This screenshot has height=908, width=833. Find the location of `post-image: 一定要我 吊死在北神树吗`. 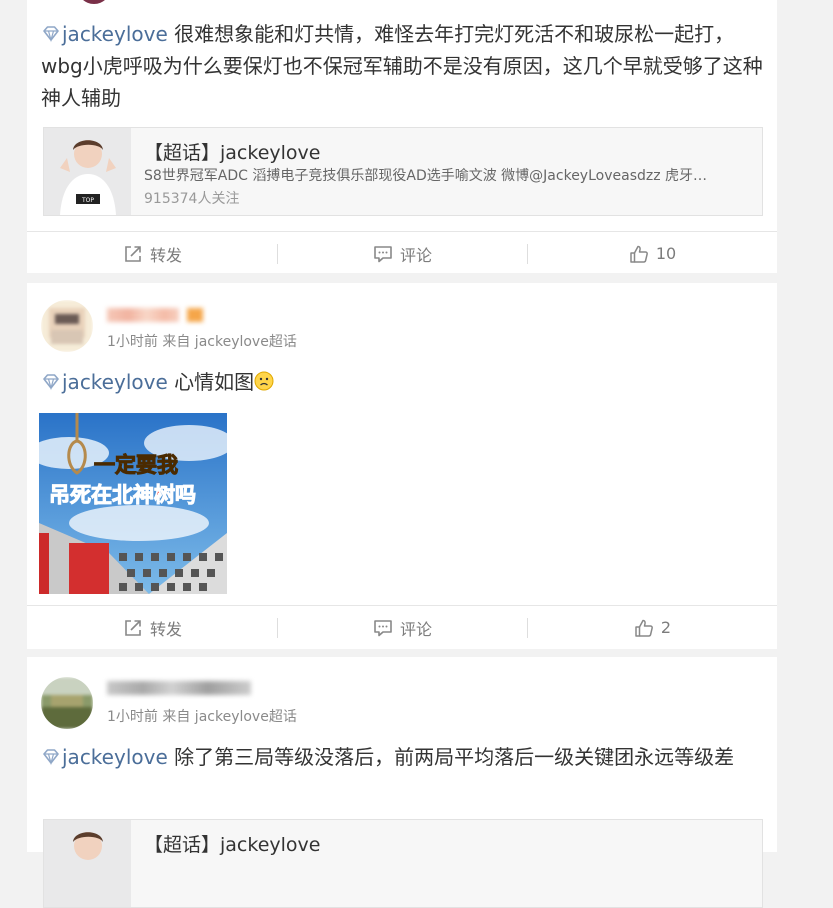

post-image: 一定要我 吊死在北神树吗 is located at coordinates (133, 503).